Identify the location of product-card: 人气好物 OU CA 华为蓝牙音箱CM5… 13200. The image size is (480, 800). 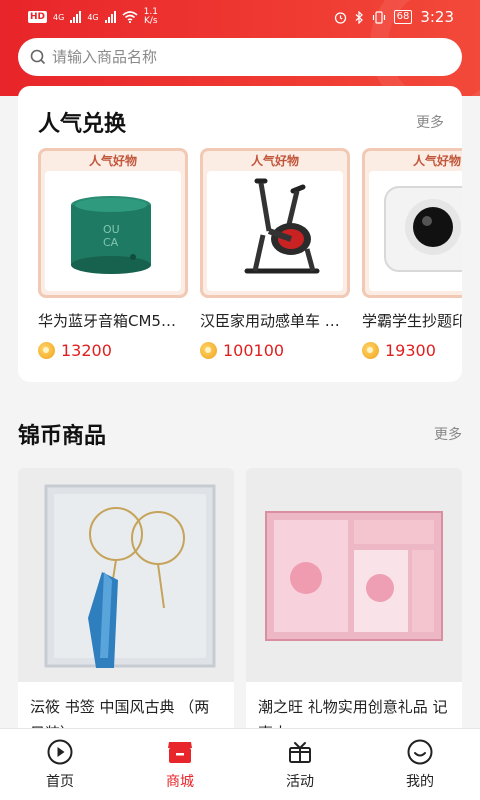
(114, 254).